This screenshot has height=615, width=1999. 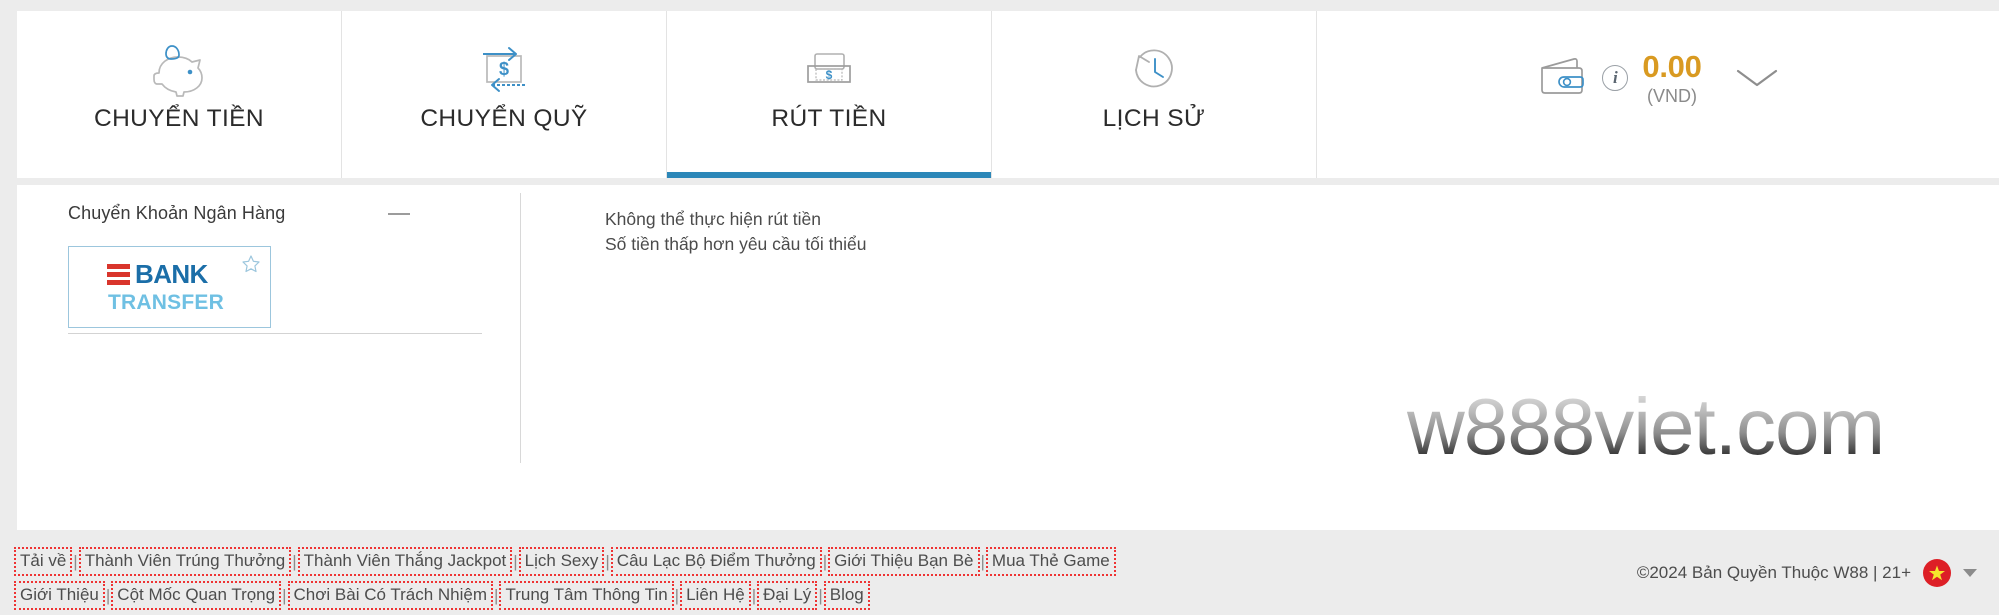 What do you see at coordinates (713, 219) in the screenshot?
I see `error-line-1: Không thể thực hiện rút tiền` at bounding box center [713, 219].